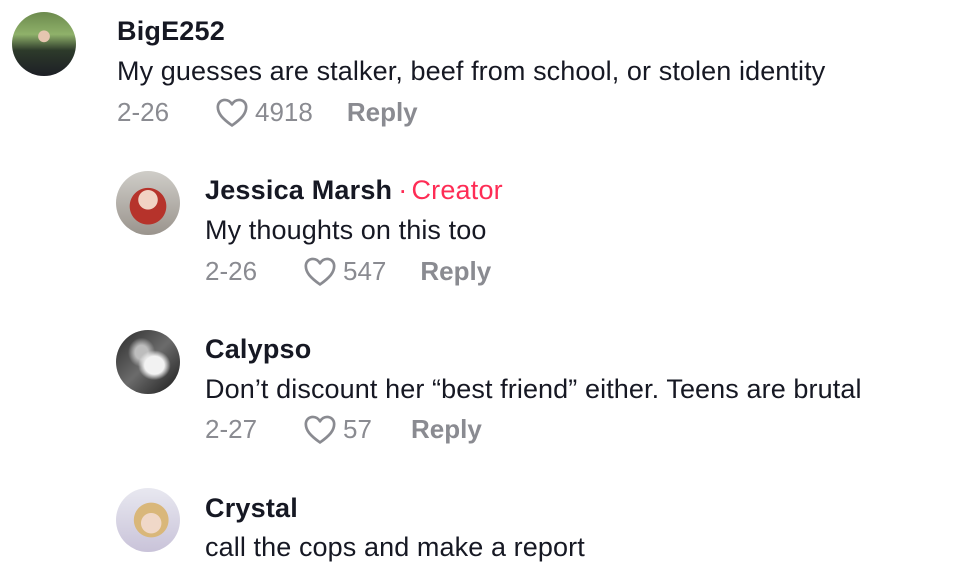  What do you see at coordinates (231, 428) in the screenshot?
I see `comment-date: 2-27` at bounding box center [231, 428].